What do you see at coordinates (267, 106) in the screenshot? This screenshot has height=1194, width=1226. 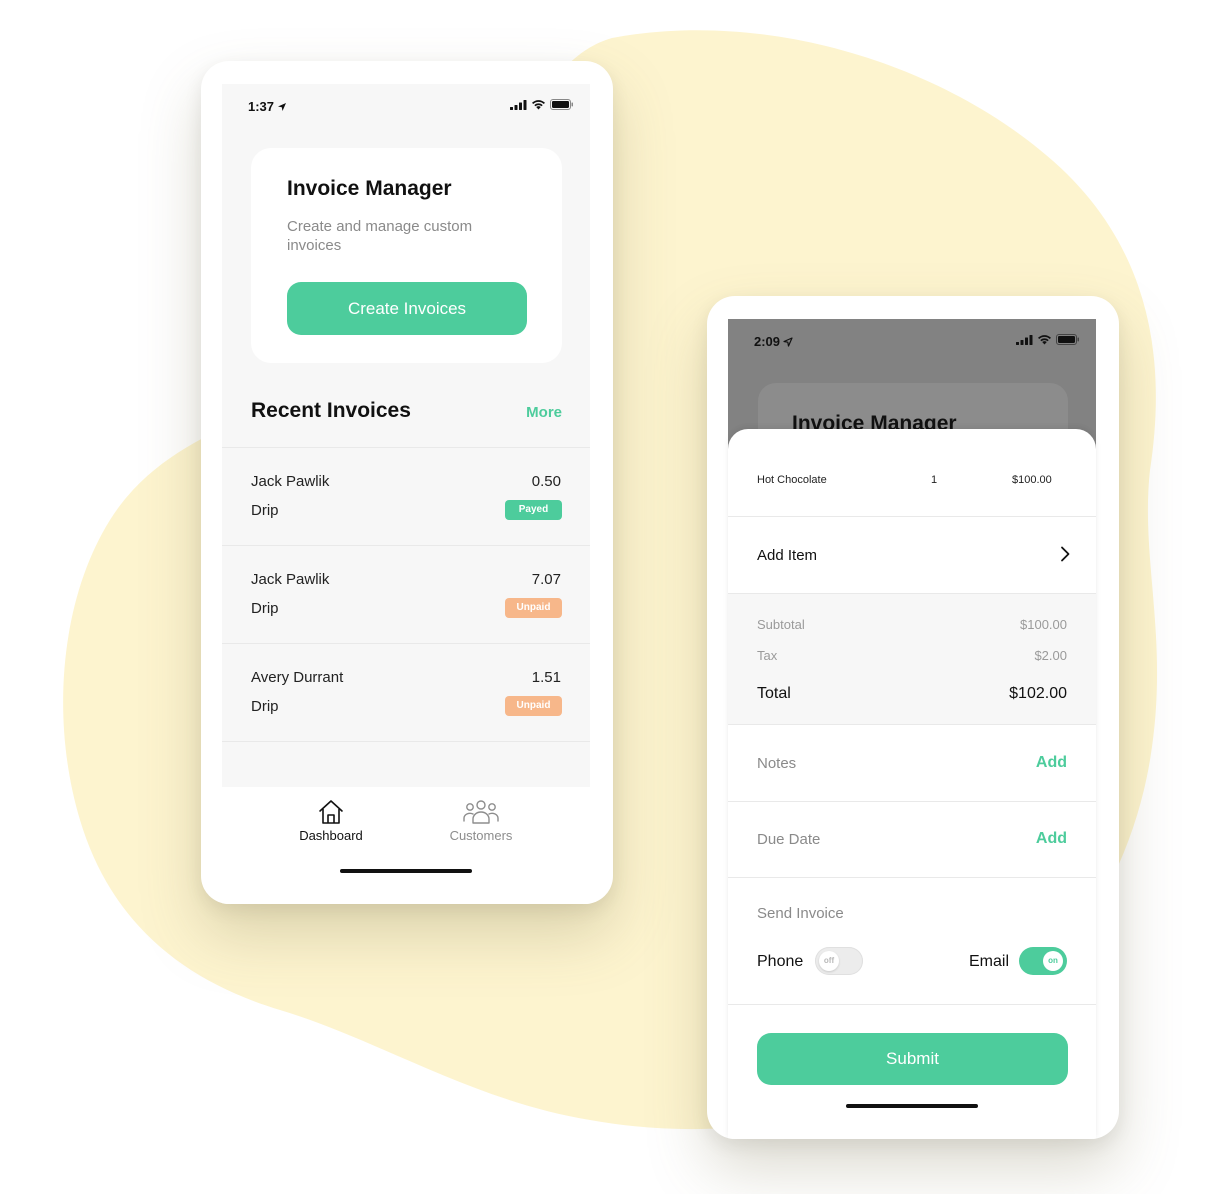 I see `status-time: 1:37` at bounding box center [267, 106].